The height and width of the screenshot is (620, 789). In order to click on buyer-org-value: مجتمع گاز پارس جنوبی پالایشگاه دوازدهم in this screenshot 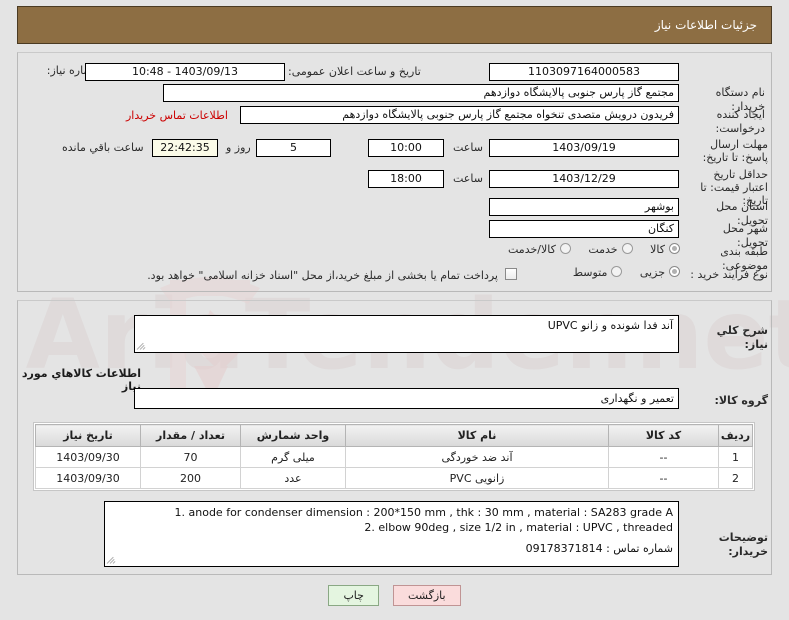, I will do `click(421, 93)`.